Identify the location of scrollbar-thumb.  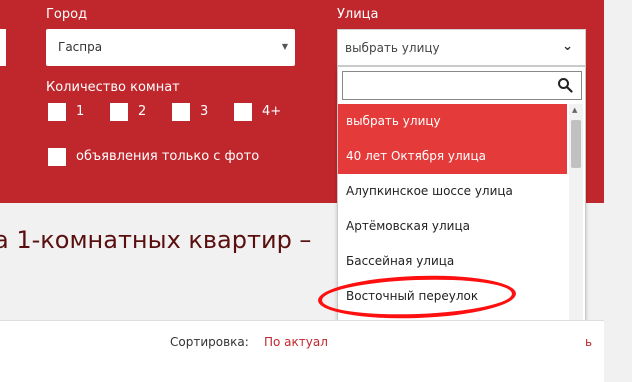
(576, 144).